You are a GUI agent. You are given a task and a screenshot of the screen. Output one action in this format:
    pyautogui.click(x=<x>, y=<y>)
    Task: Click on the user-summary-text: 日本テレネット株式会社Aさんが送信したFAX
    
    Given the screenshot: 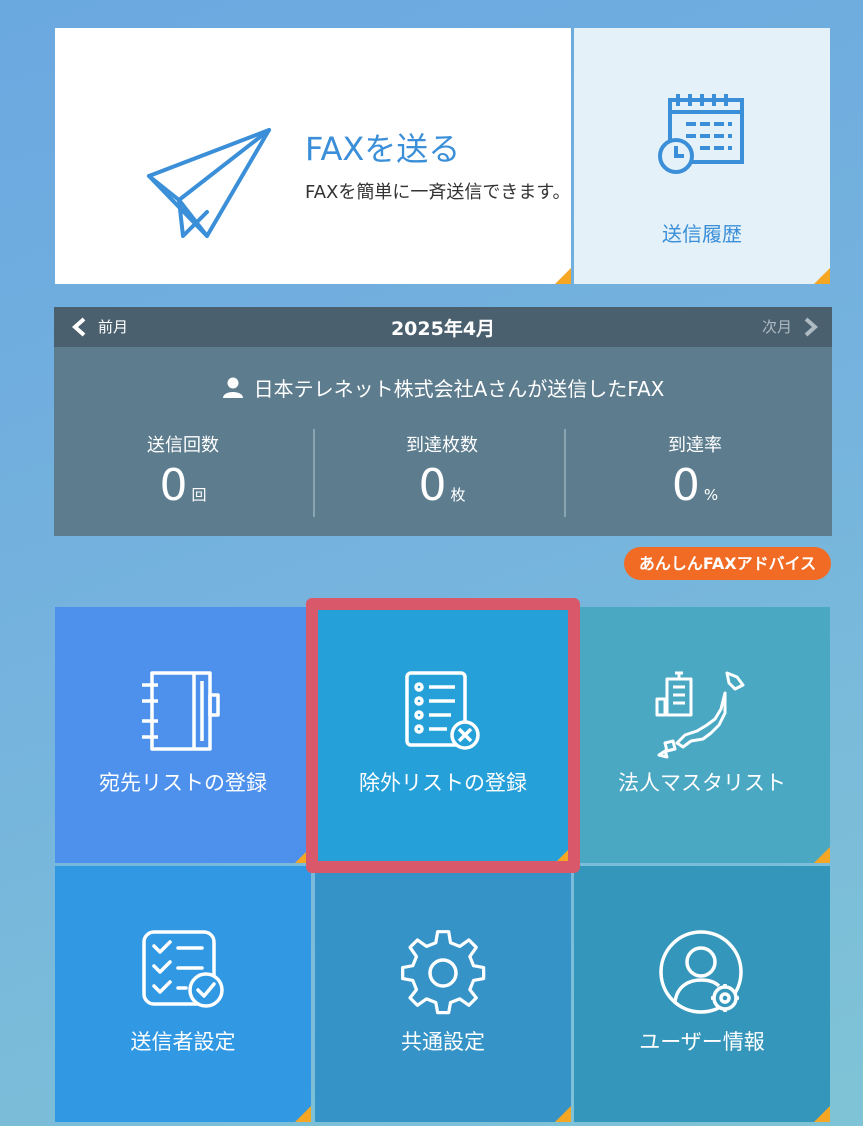 What is the action you would take?
    pyautogui.click(x=459, y=389)
    